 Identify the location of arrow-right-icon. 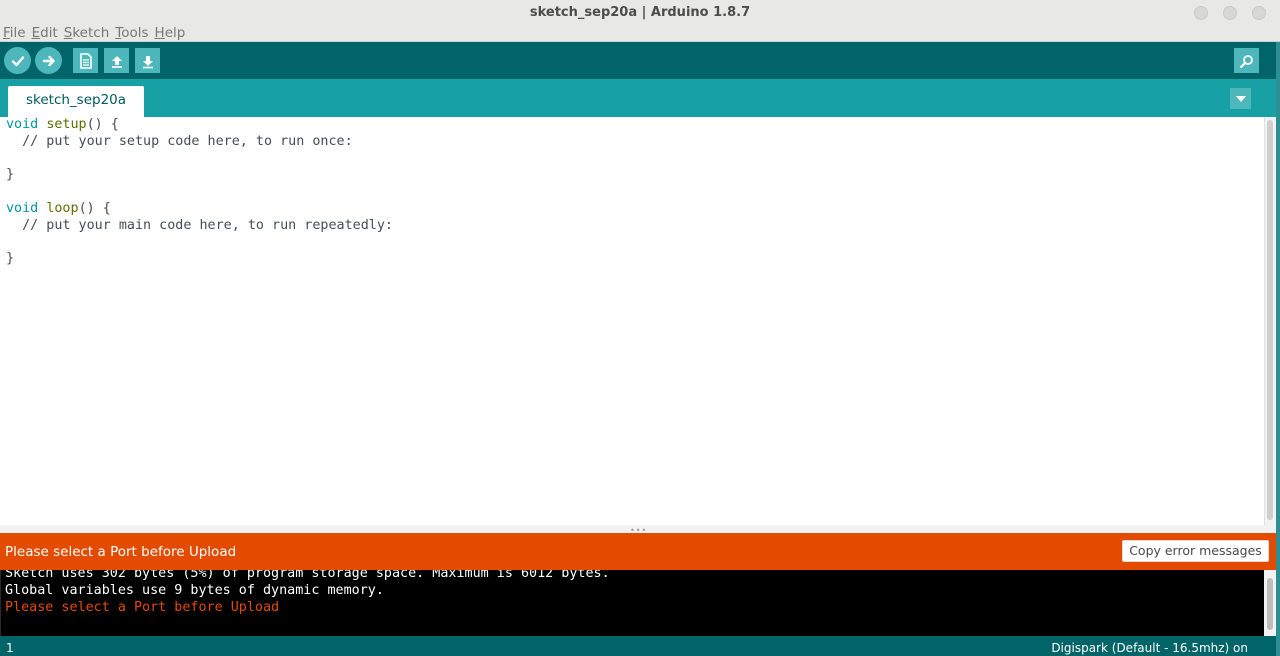
(48, 60).